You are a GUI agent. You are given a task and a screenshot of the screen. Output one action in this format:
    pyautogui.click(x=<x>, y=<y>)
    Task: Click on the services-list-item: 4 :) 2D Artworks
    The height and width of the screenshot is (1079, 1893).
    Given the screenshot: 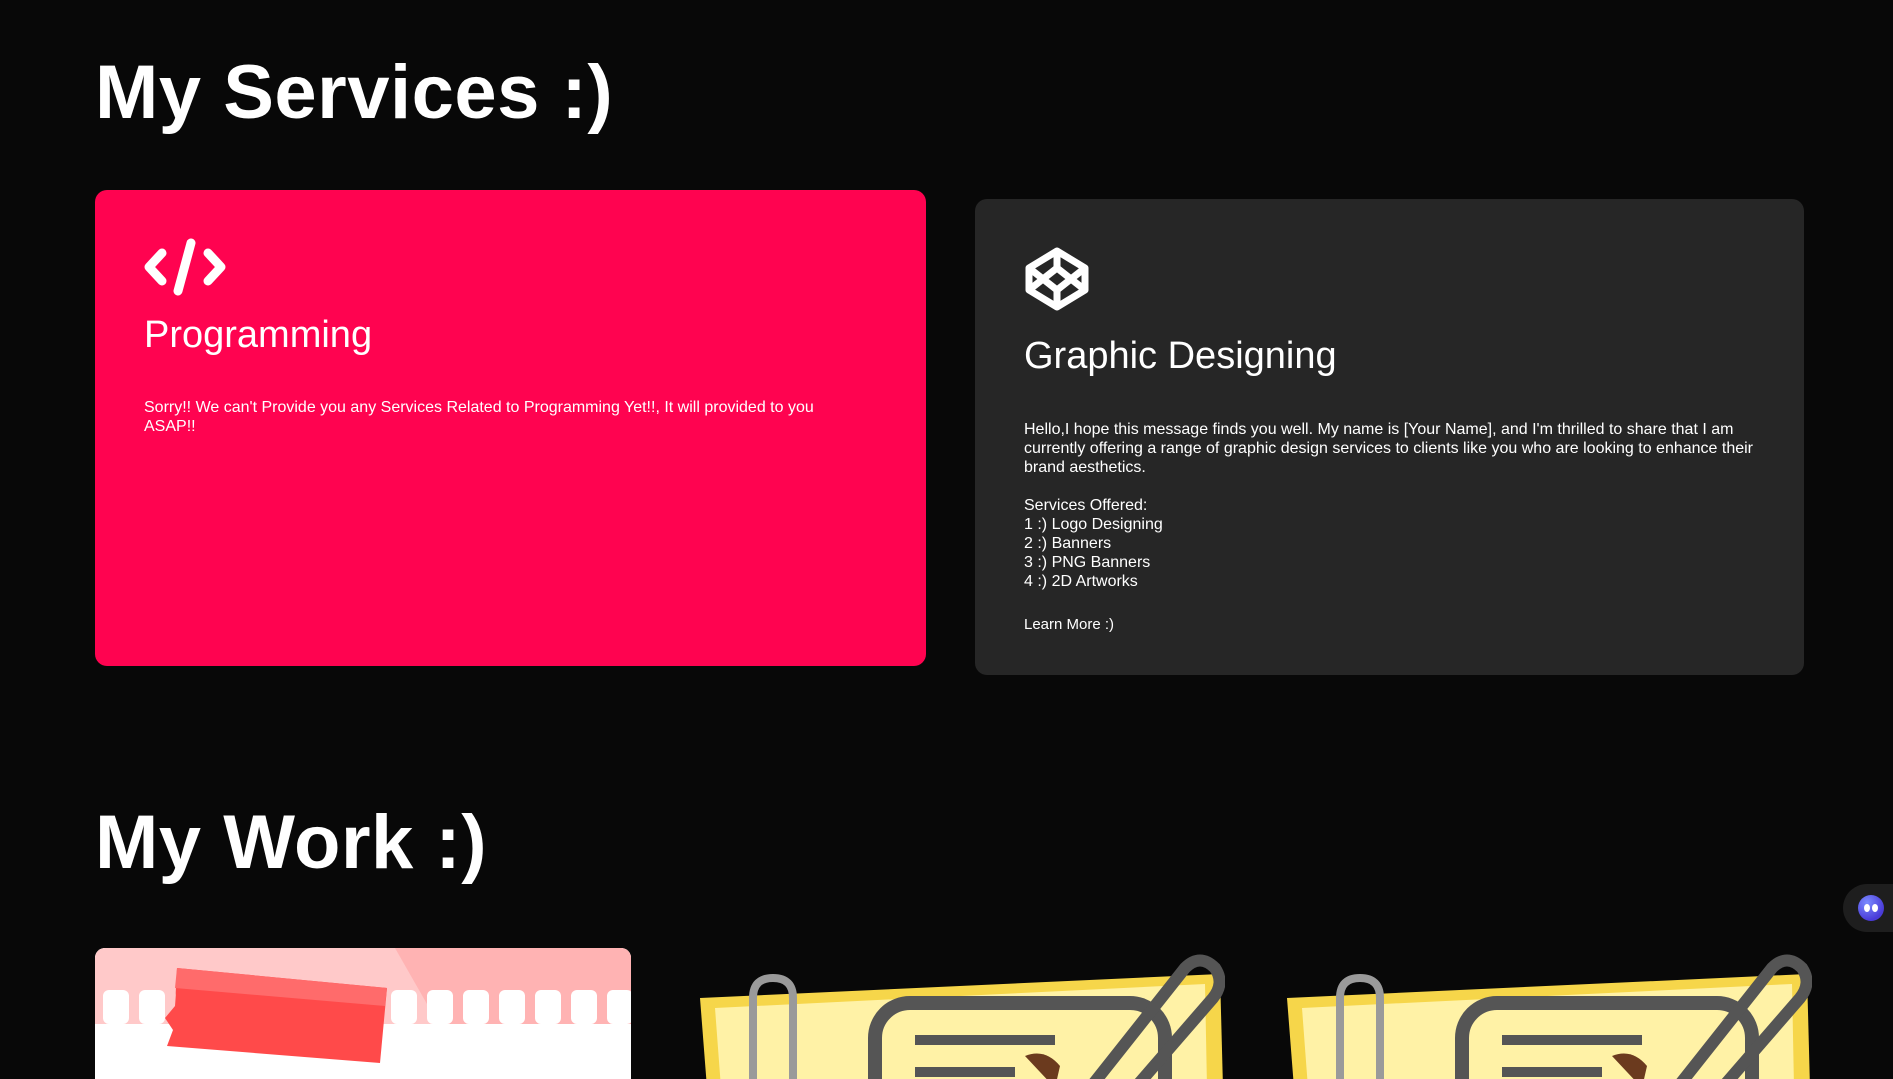 What is the action you would take?
    pyautogui.click(x=1081, y=581)
    